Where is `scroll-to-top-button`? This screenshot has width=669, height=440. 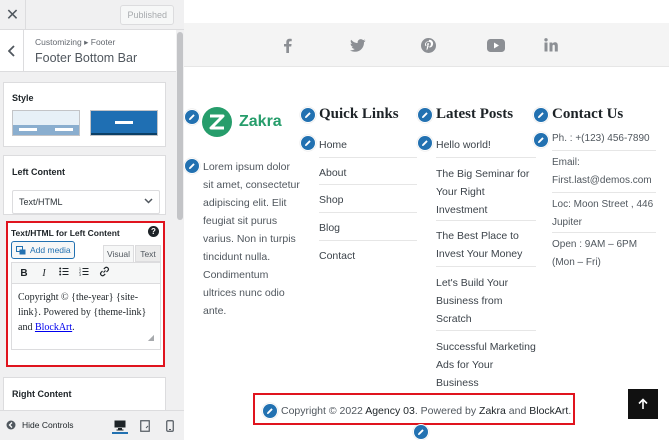
scroll-to-top-button is located at coordinates (643, 404).